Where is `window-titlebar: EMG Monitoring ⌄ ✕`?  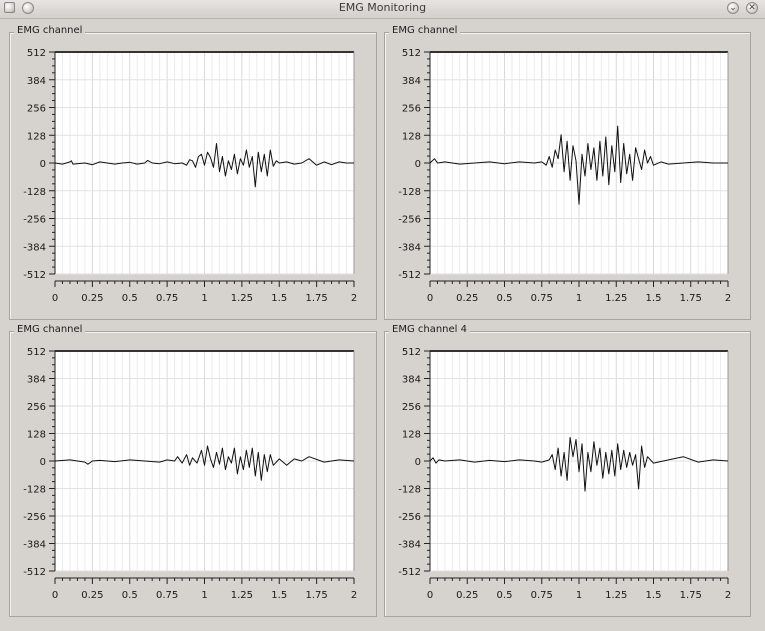 window-titlebar: EMG Monitoring ⌄ ✕ is located at coordinates (382, 9).